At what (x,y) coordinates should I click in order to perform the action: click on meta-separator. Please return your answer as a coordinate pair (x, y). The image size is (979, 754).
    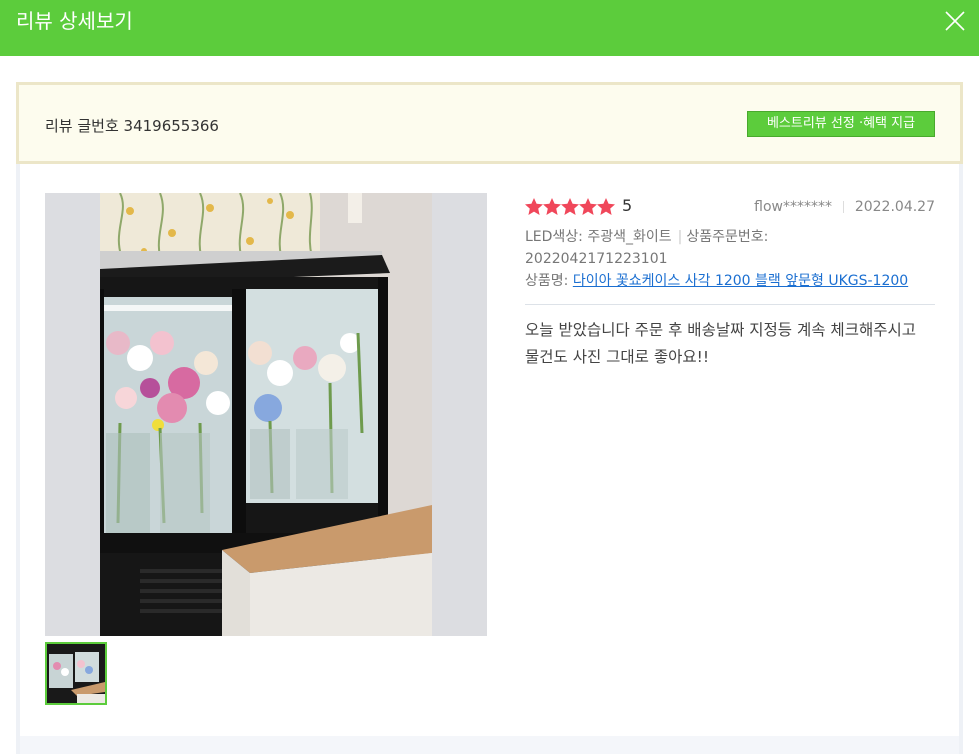
    Looking at the image, I should click on (843, 207).